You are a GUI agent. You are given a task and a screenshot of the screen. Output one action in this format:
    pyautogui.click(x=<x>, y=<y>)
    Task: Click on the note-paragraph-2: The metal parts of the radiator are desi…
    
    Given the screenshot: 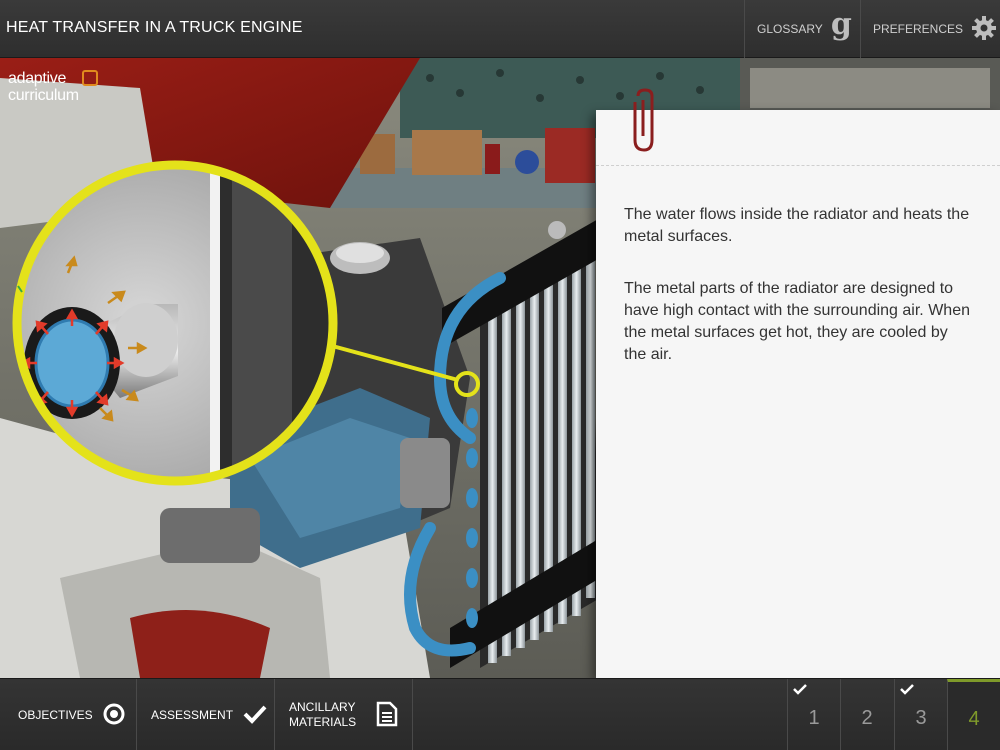 What is the action you would take?
    pyautogui.click(x=797, y=321)
    